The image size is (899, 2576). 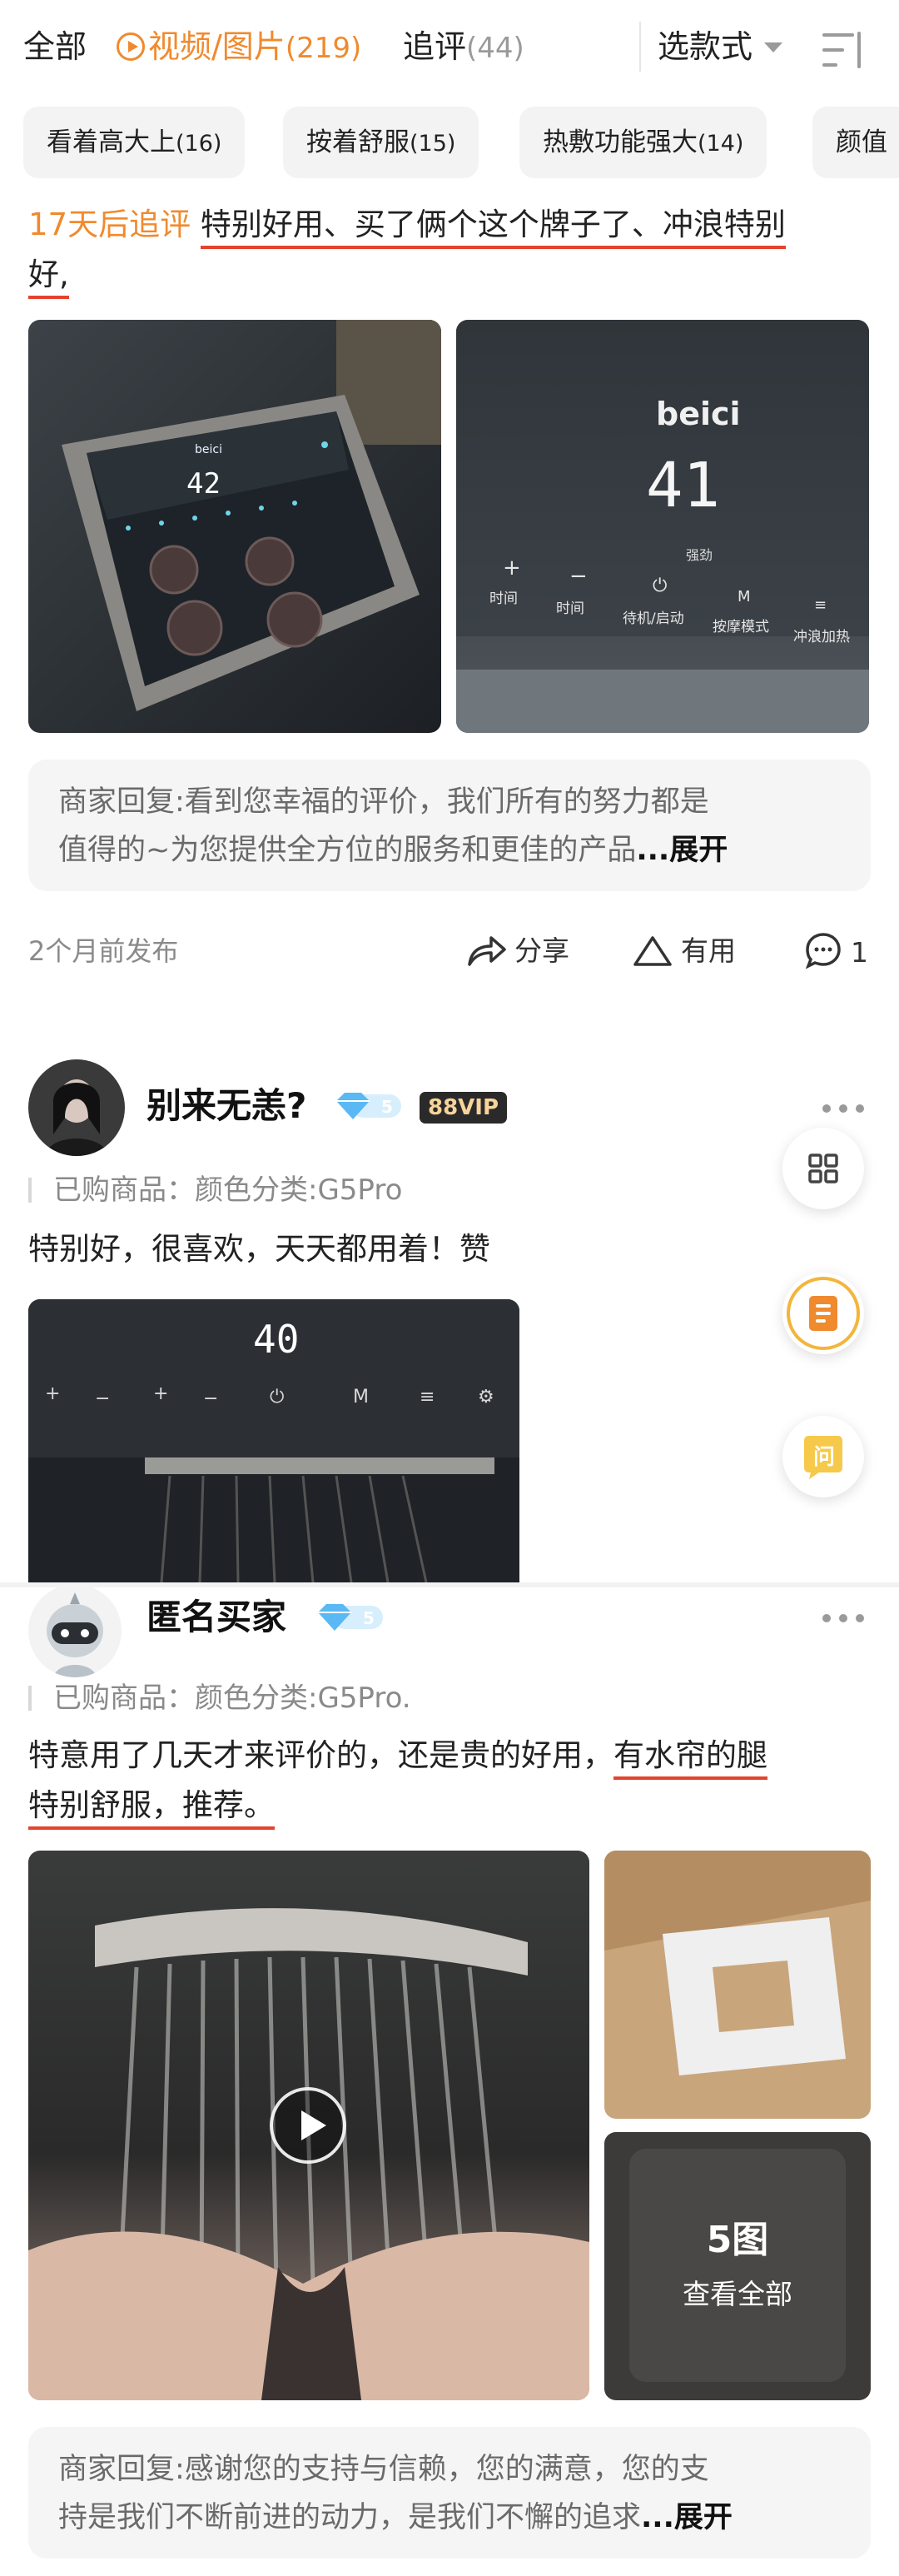 What do you see at coordinates (773, 47) in the screenshot?
I see `caret-down-icon` at bounding box center [773, 47].